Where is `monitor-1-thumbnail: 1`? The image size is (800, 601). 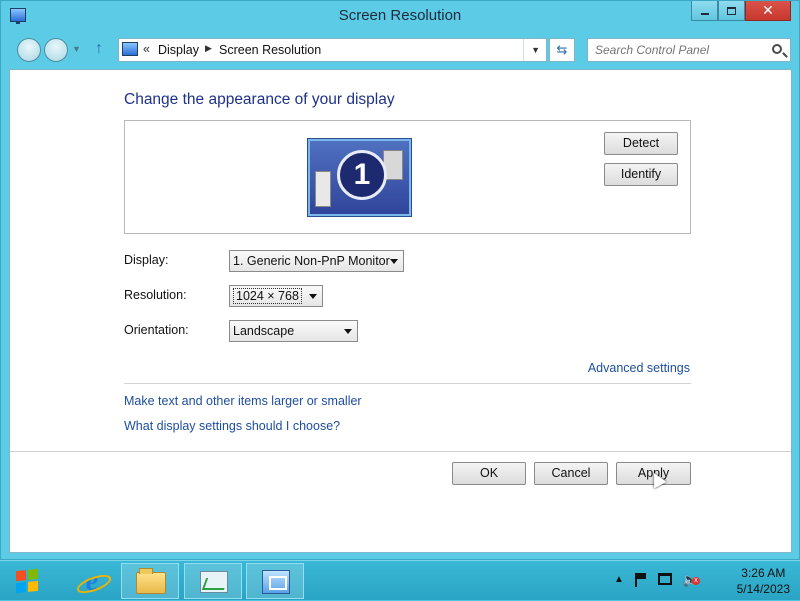 monitor-1-thumbnail: 1 is located at coordinates (359, 177).